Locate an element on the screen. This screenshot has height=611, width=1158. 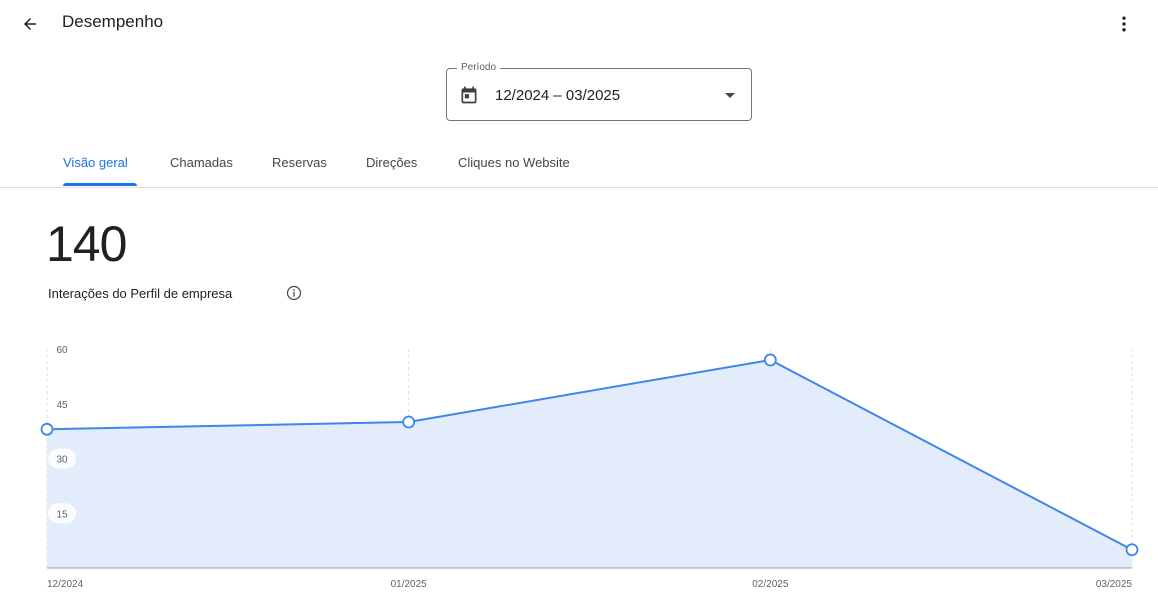
y-tick-label: 60 is located at coordinates (62, 350).